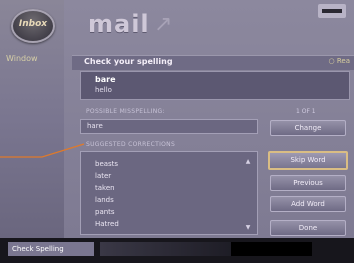 The width and height of the screenshot is (354, 263). I want to click on status-bar: Check Spelling, so click(177, 250).